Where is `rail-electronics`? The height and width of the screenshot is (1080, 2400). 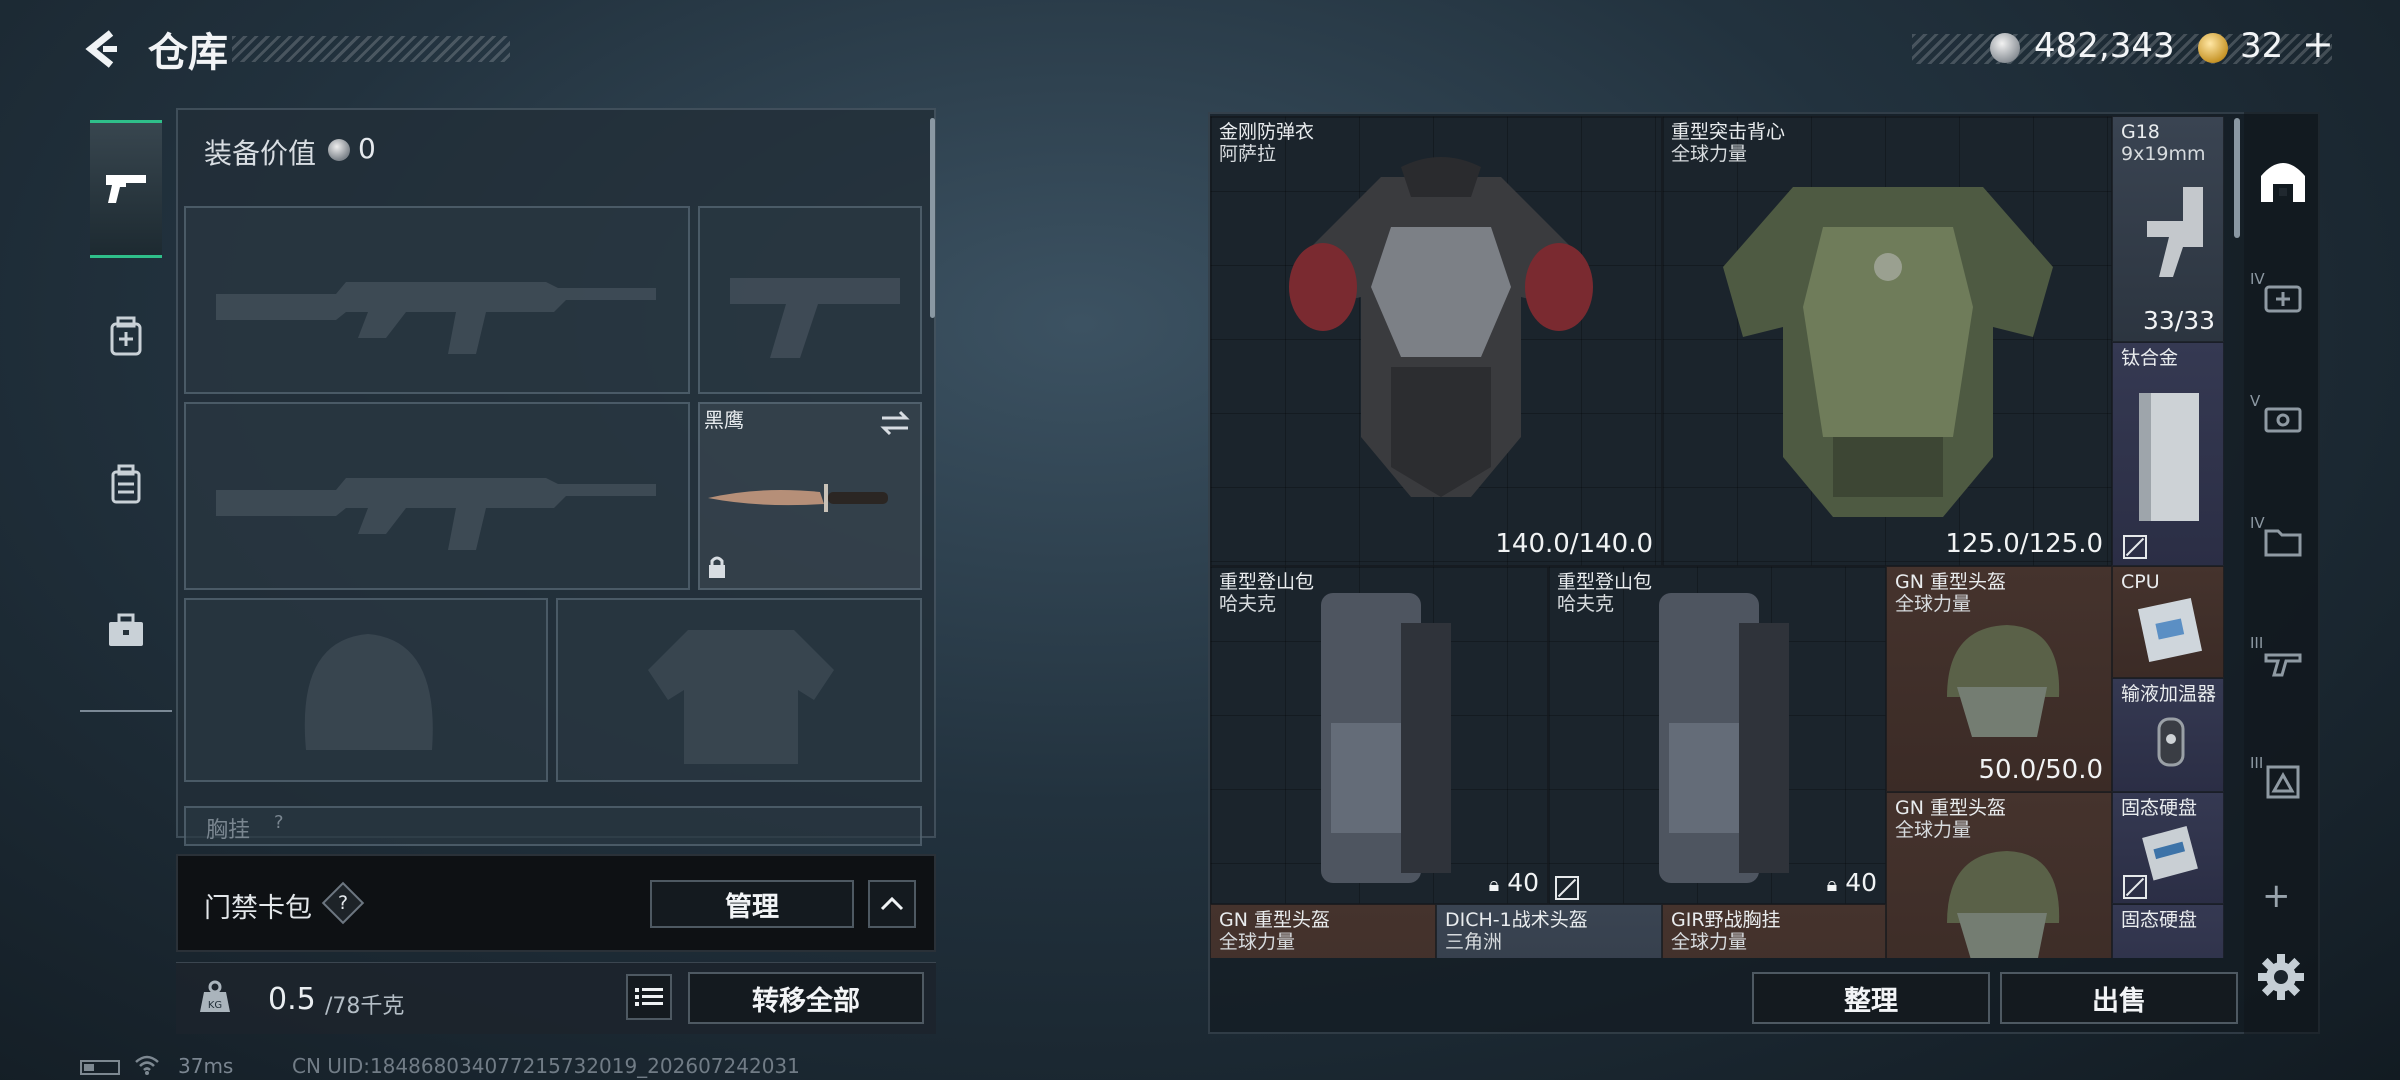 rail-electronics is located at coordinates (2283, 419).